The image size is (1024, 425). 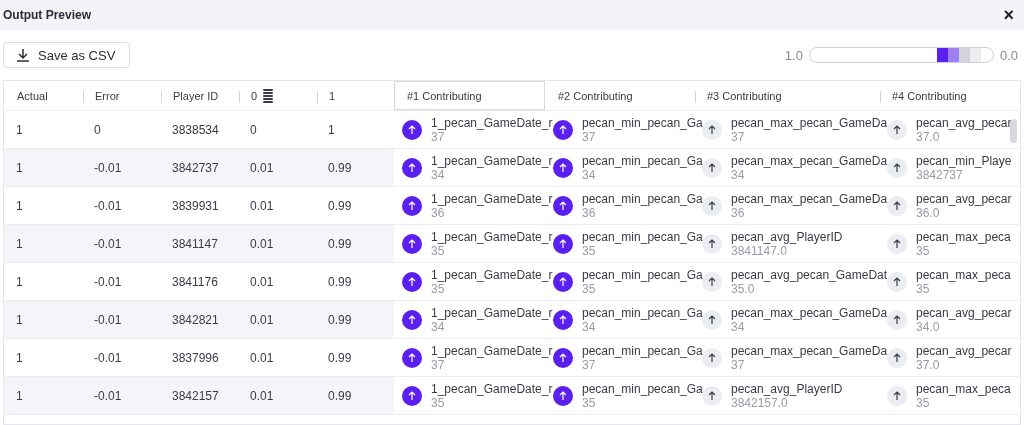 What do you see at coordinates (277, 95) in the screenshot?
I see `column-header: 0` at bounding box center [277, 95].